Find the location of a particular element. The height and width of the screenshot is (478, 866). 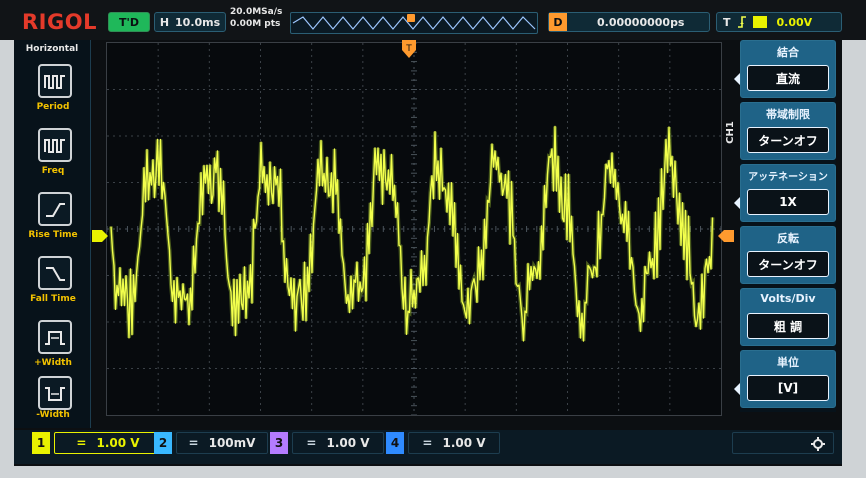

left-menu-item-rise-time: Rise Time is located at coordinates (52, 220).